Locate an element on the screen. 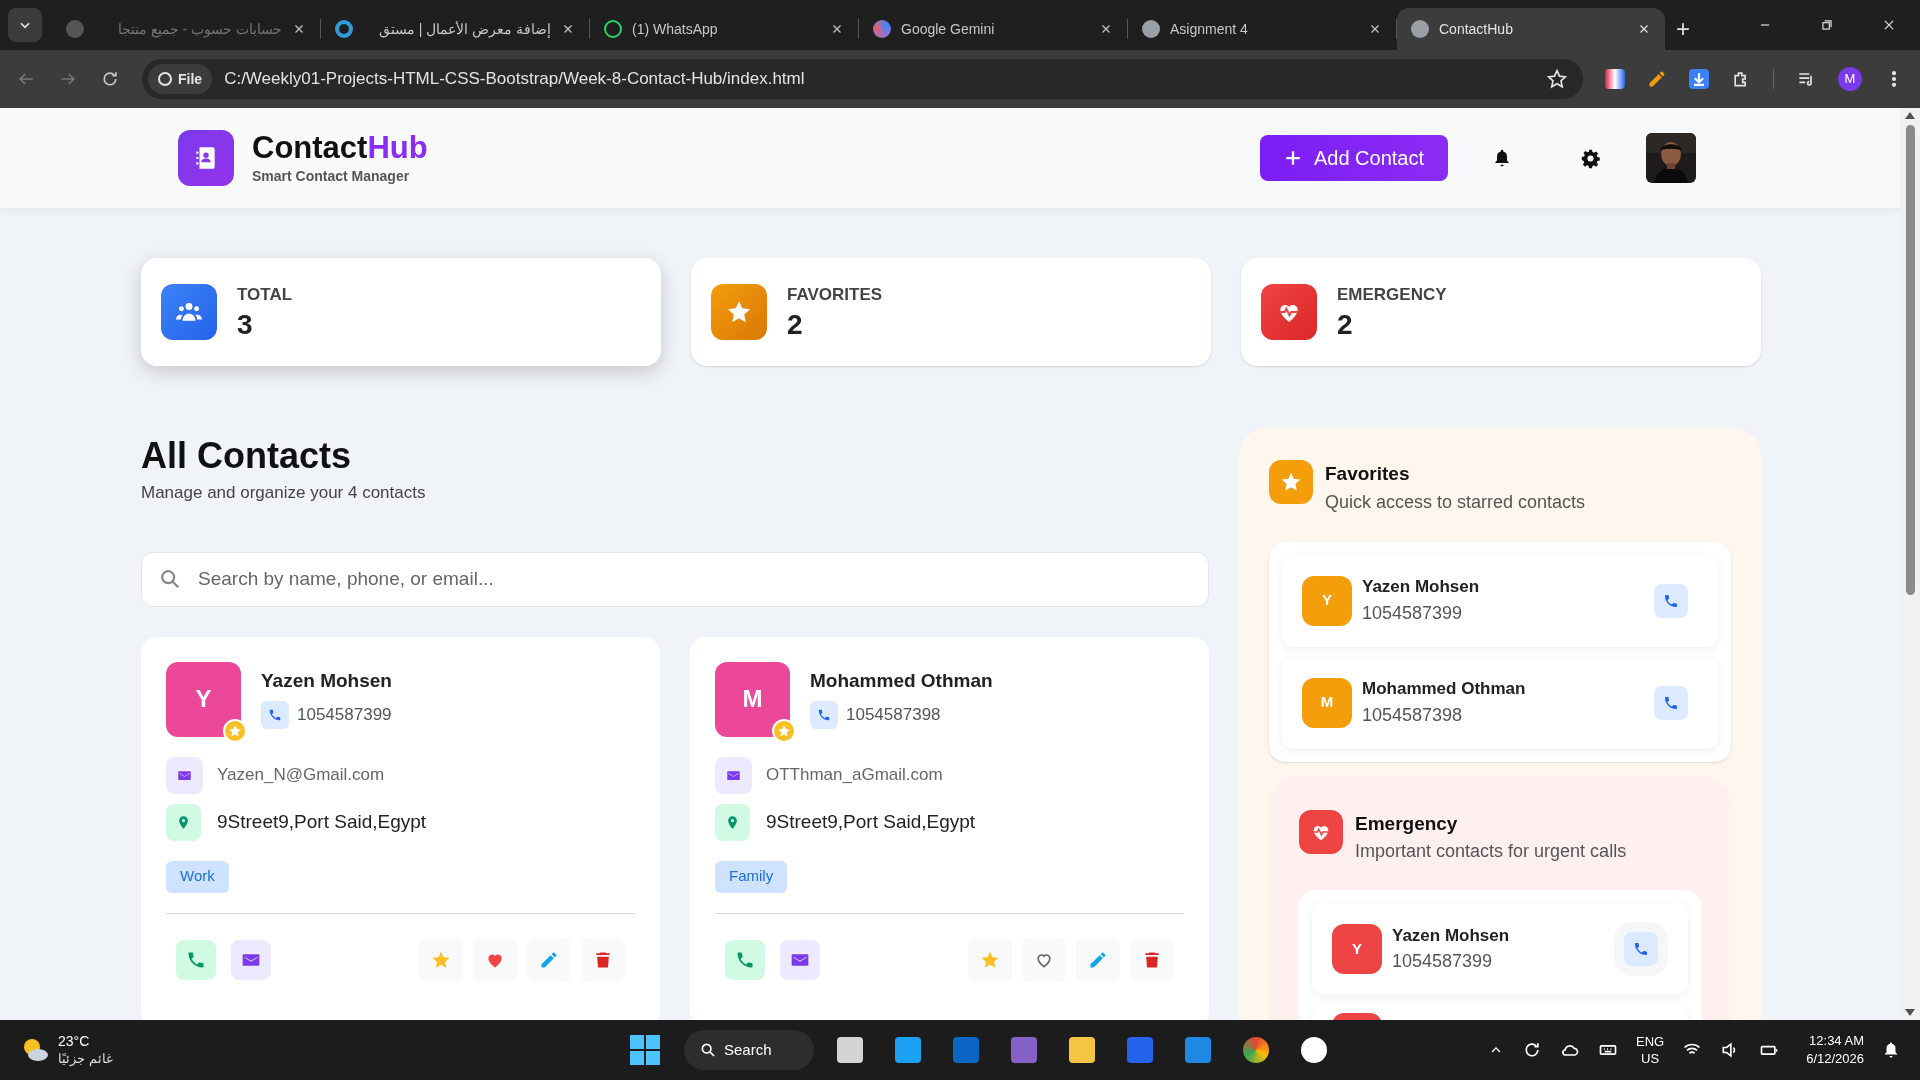 The width and height of the screenshot is (1920, 1080). contact-row: M Mohammed Othman 1054587398 is located at coordinates (1500, 702).